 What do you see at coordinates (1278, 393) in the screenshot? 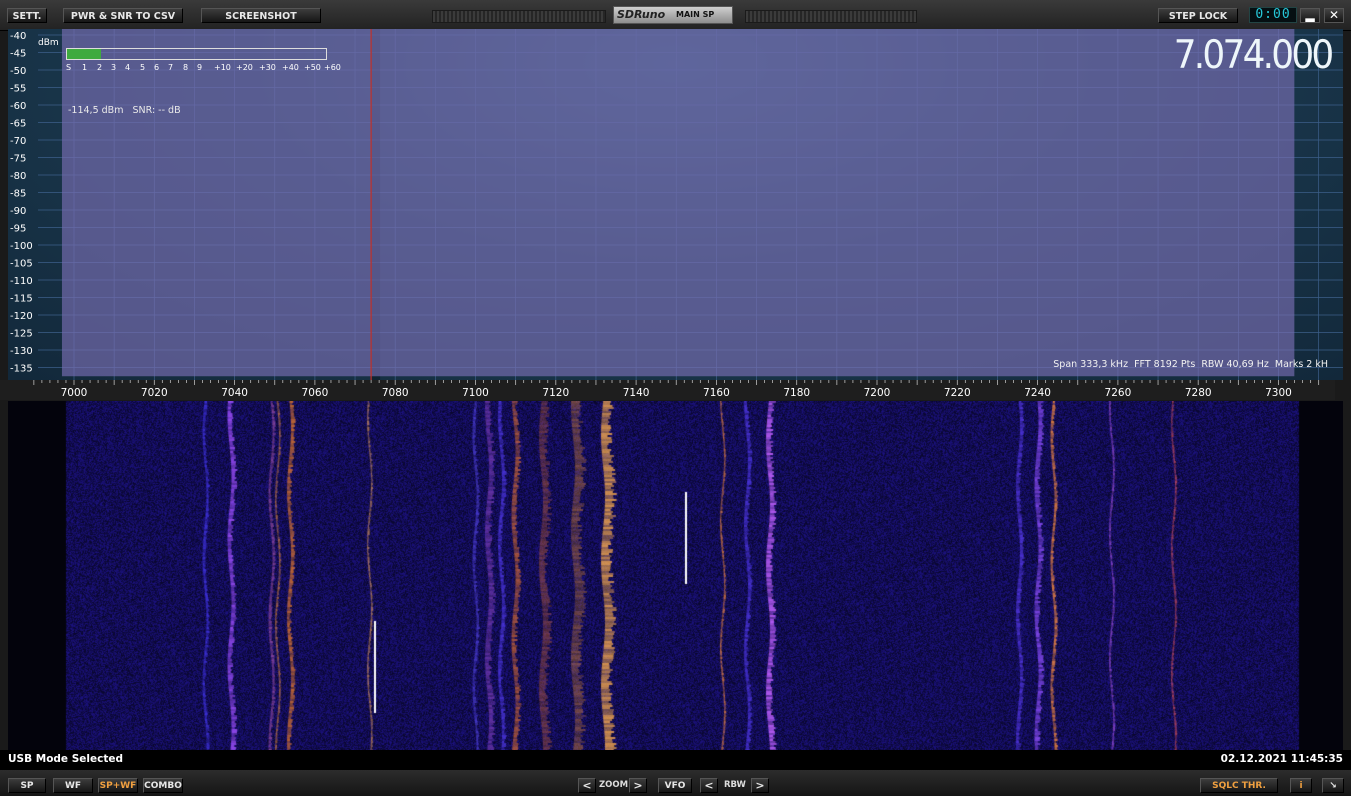
I see `x-tick-label: 7300` at bounding box center [1278, 393].